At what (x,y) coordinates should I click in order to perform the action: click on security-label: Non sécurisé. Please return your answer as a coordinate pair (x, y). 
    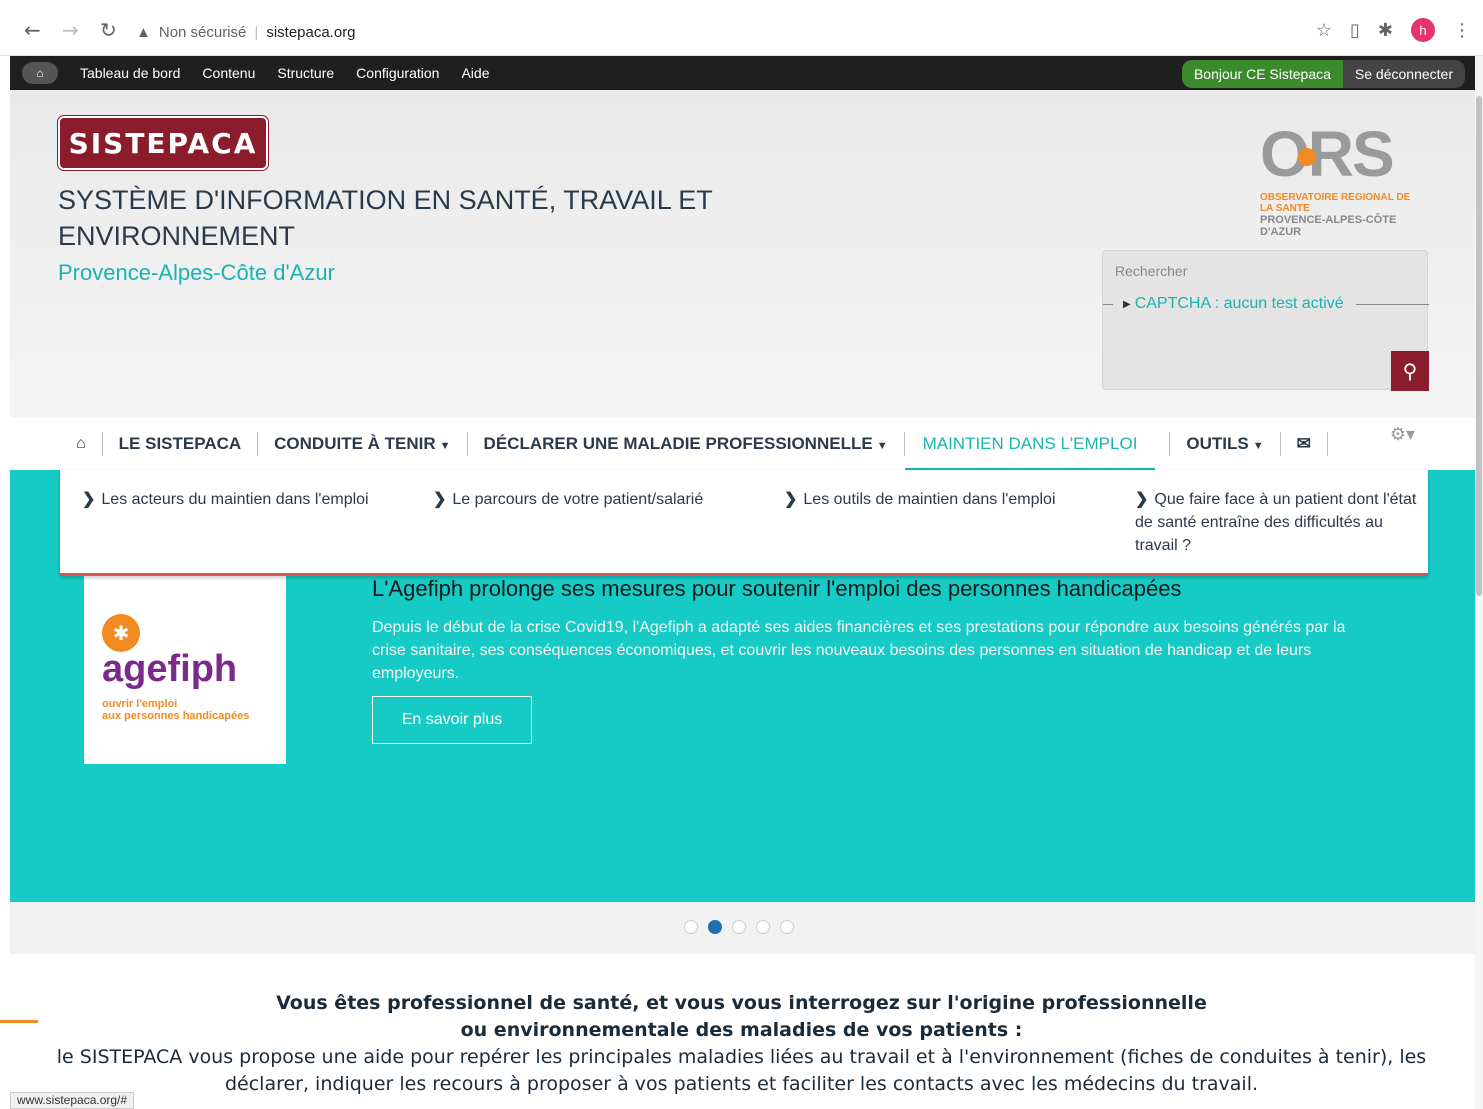
    Looking at the image, I should click on (202, 32).